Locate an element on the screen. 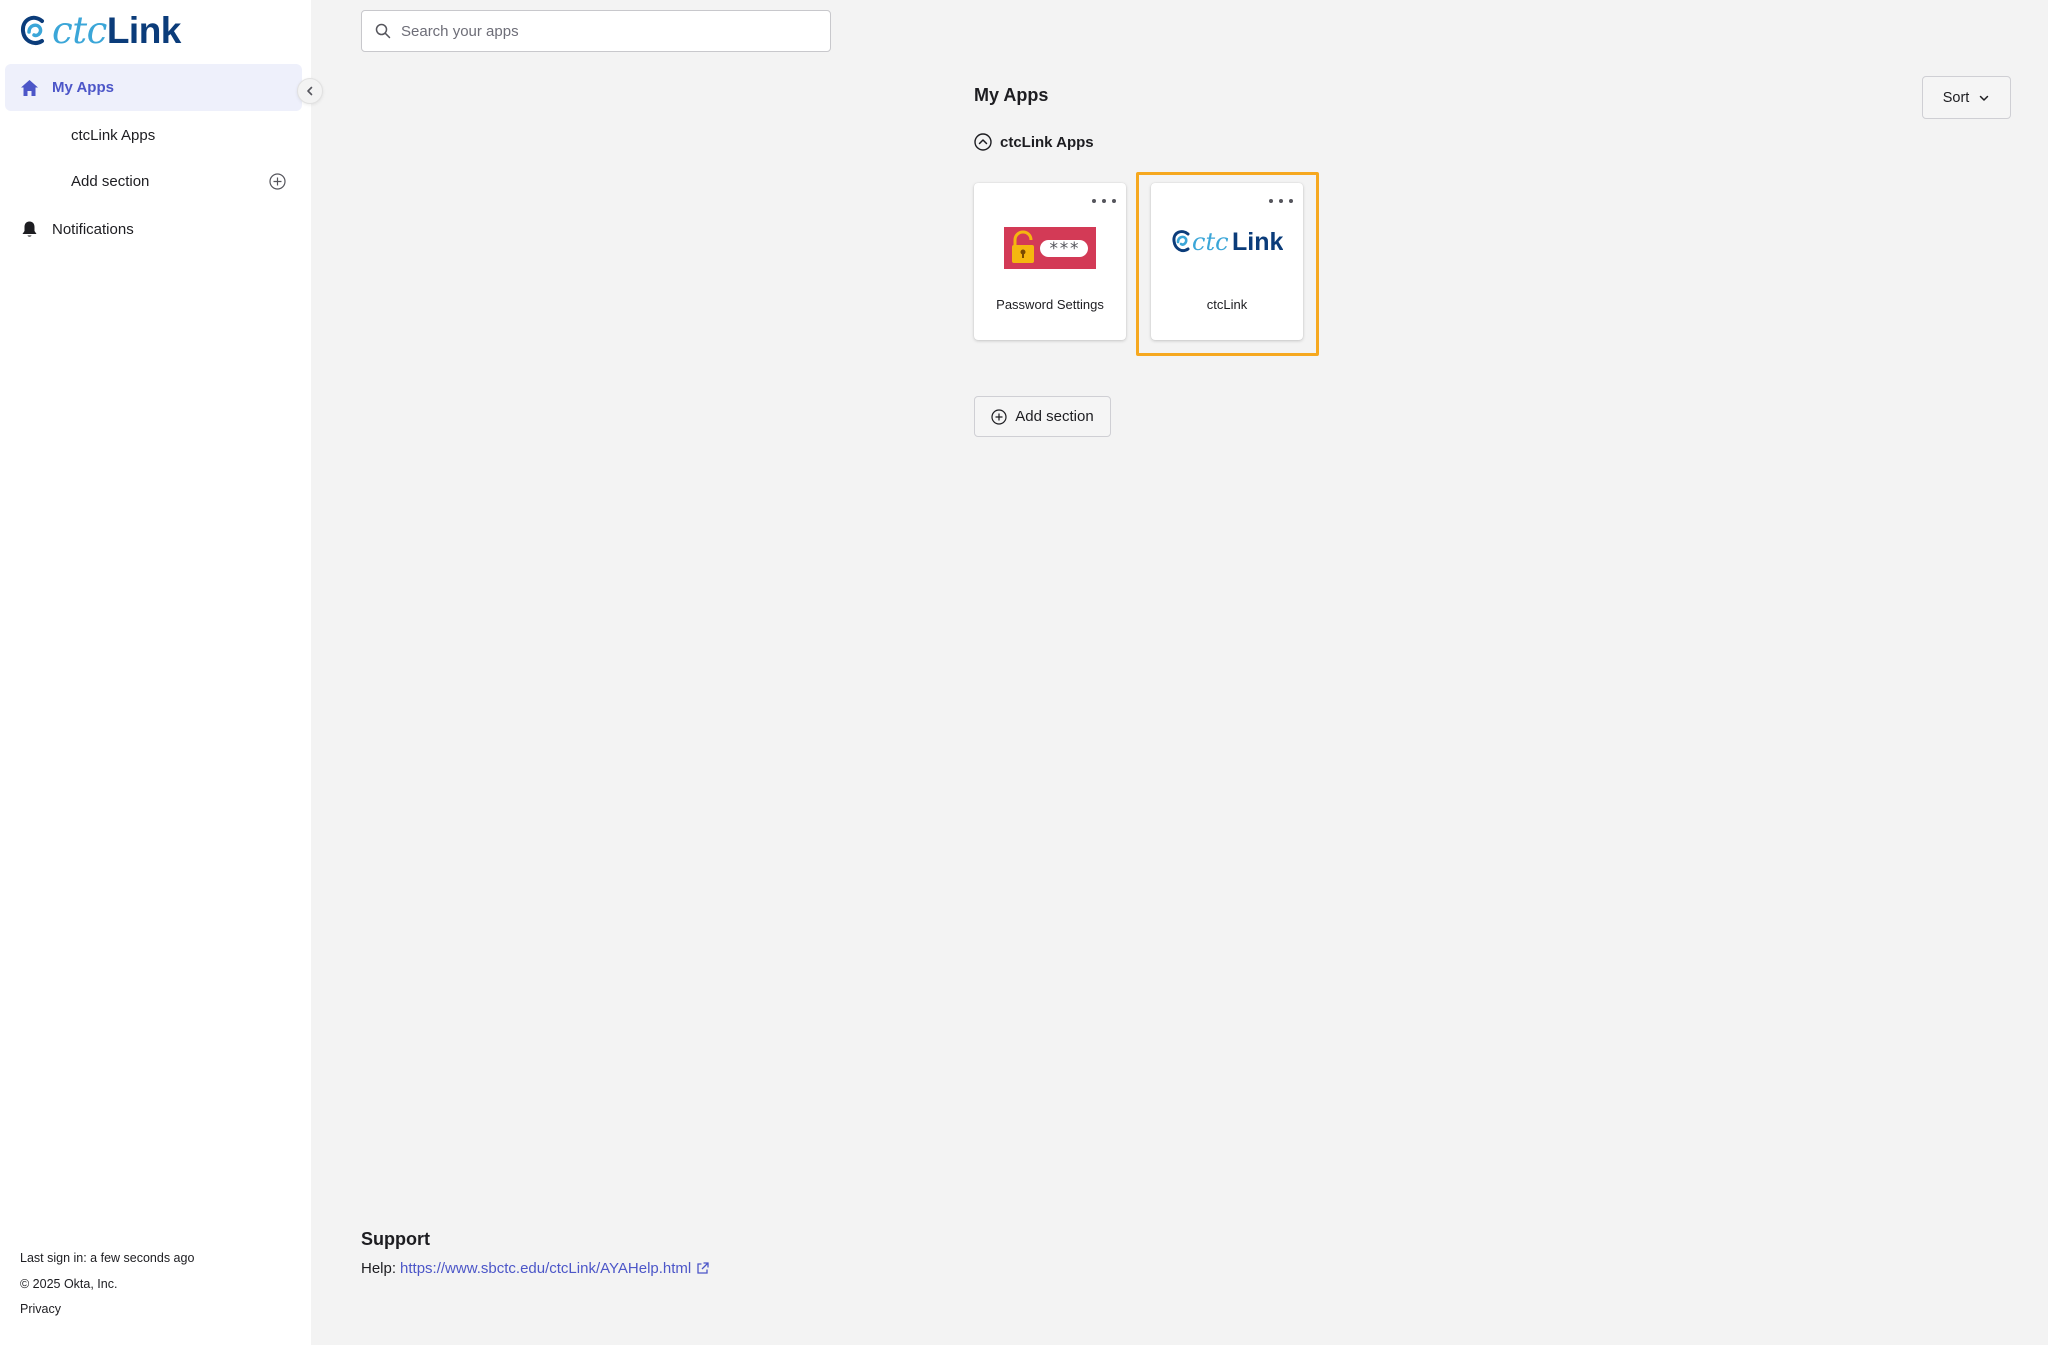 The height and width of the screenshot is (1345, 2048). chevron-up-circle-icon is located at coordinates (983, 142).